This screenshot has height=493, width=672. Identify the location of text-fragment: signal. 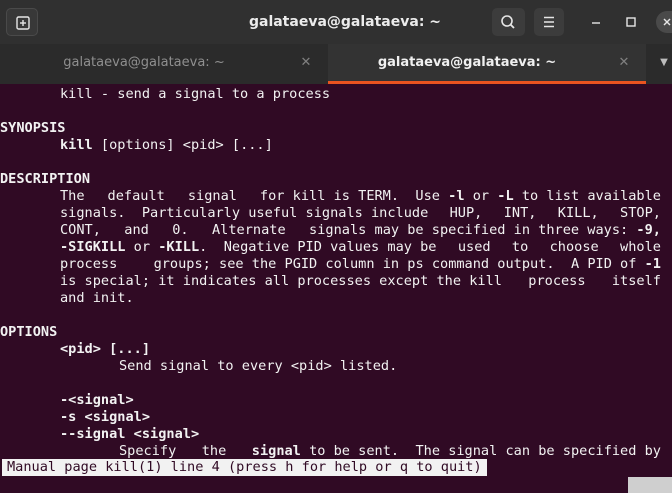
(212, 196).